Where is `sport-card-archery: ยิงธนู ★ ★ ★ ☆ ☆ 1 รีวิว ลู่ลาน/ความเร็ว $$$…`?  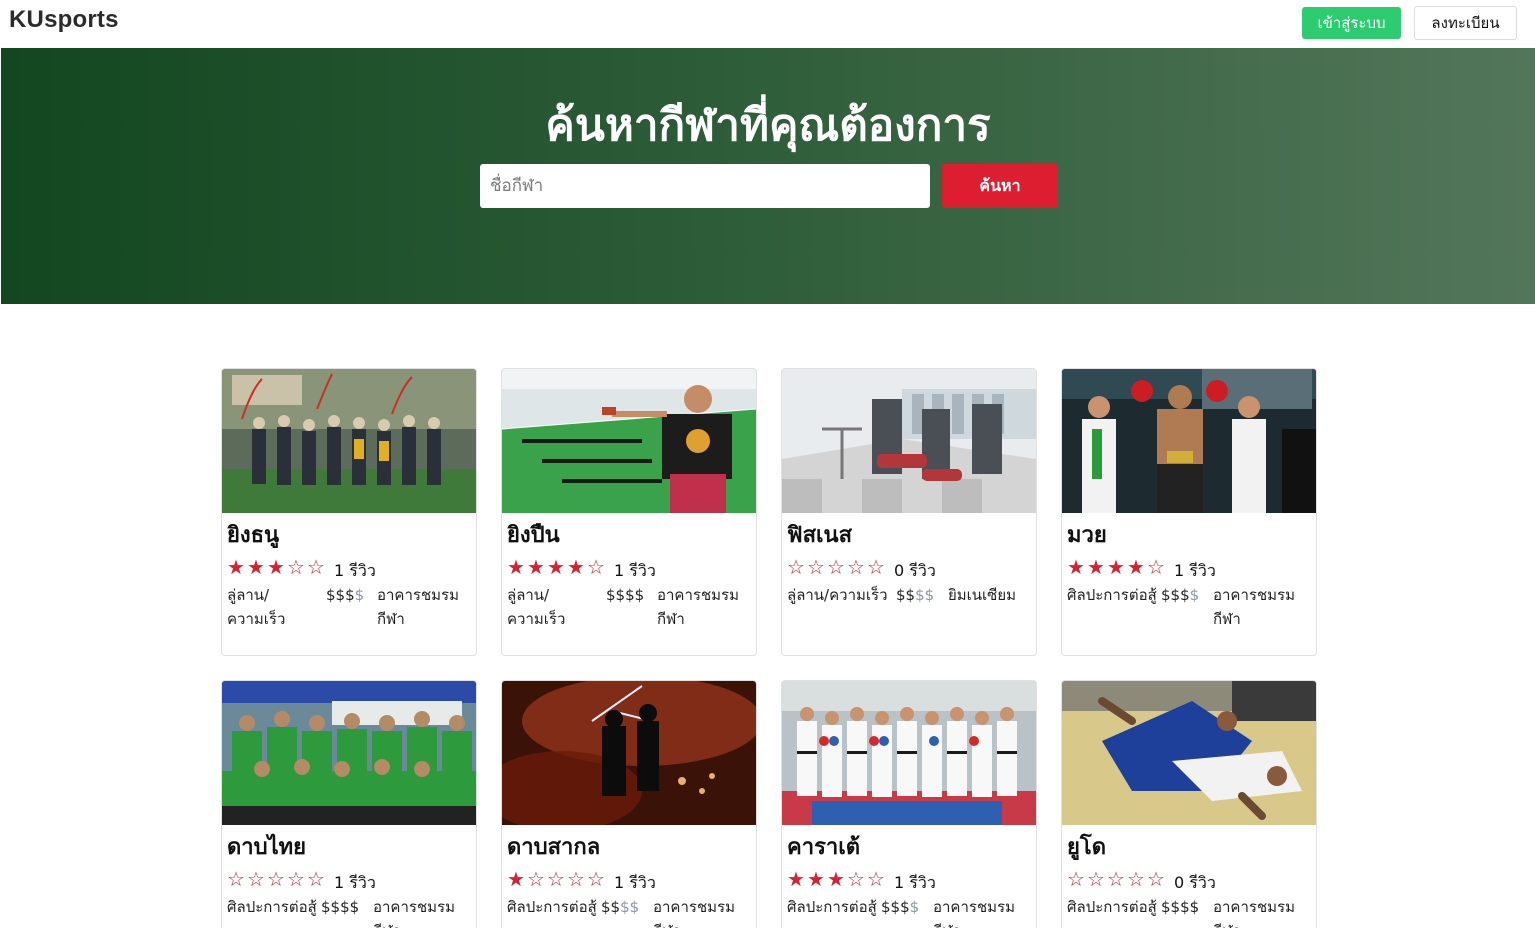 sport-card-archery: ยิงธนู ★ ★ ★ ☆ ☆ 1 รีวิว ลู่ลาน/ความเร็ว $$$… is located at coordinates (349, 512).